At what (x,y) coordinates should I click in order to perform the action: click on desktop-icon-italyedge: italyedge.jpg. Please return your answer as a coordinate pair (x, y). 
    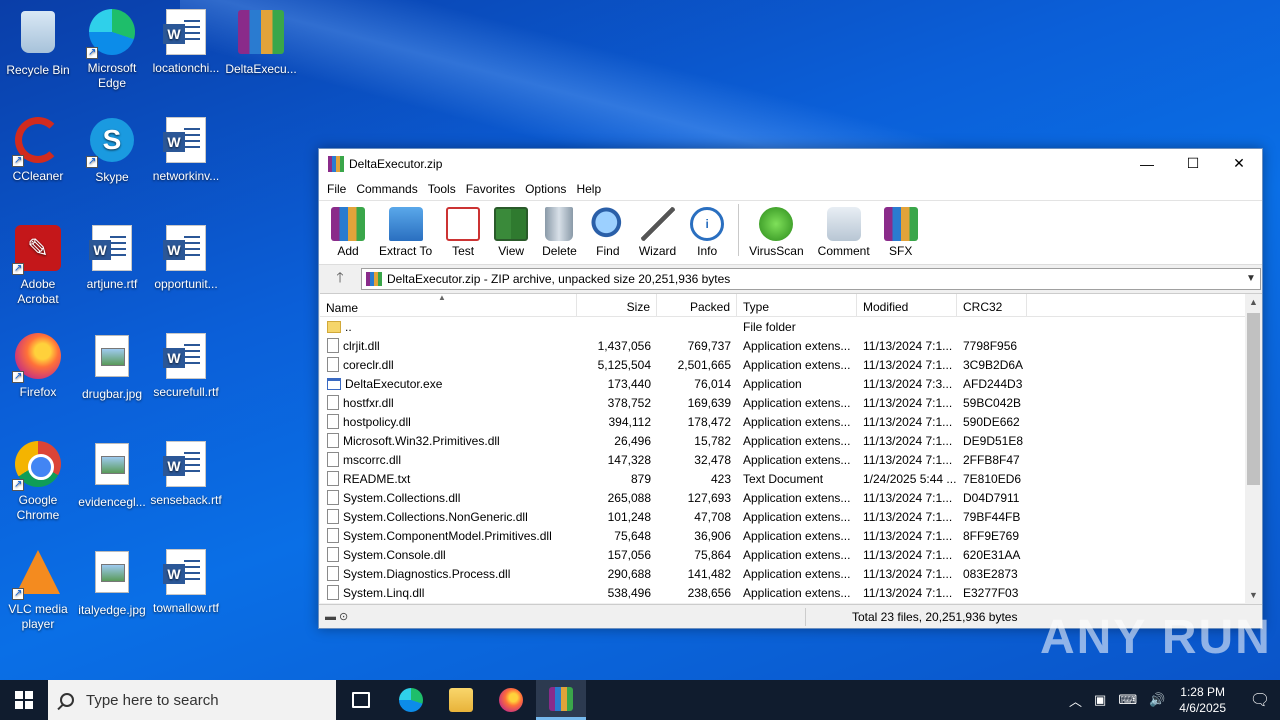
    Looking at the image, I should click on (112, 583).